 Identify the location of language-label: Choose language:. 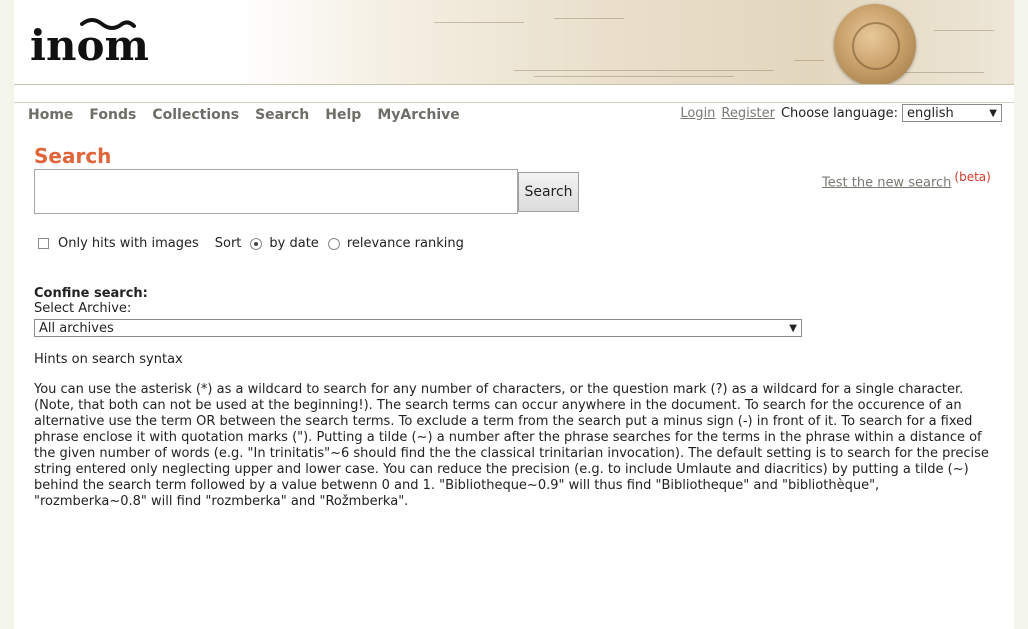
(839, 113).